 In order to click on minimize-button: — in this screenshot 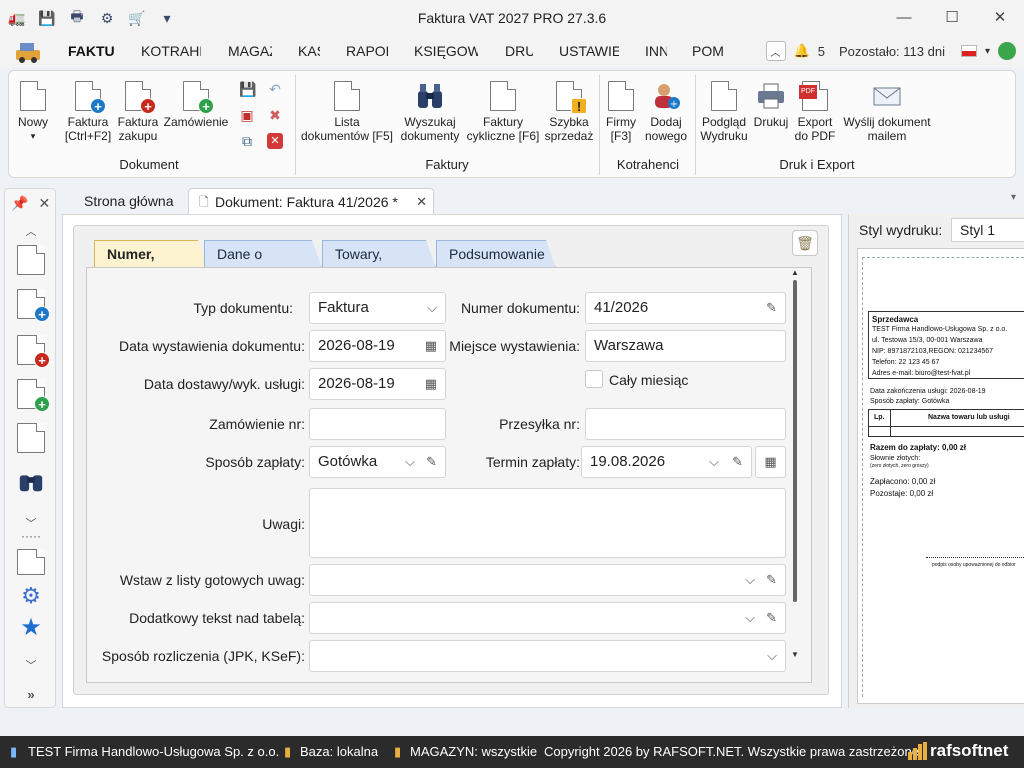, I will do `click(904, 17)`.